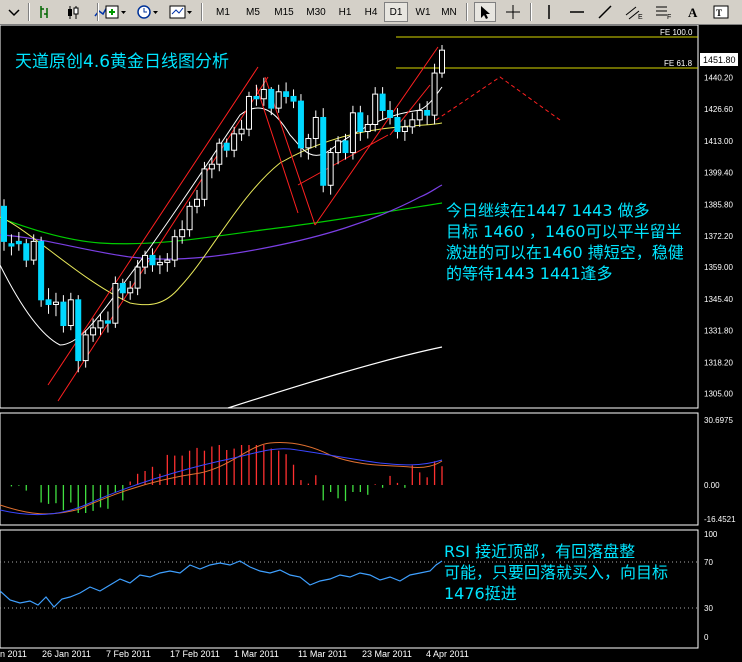 This screenshot has width=742, height=662. I want to click on projection-dashed-line, so click(498, 98).